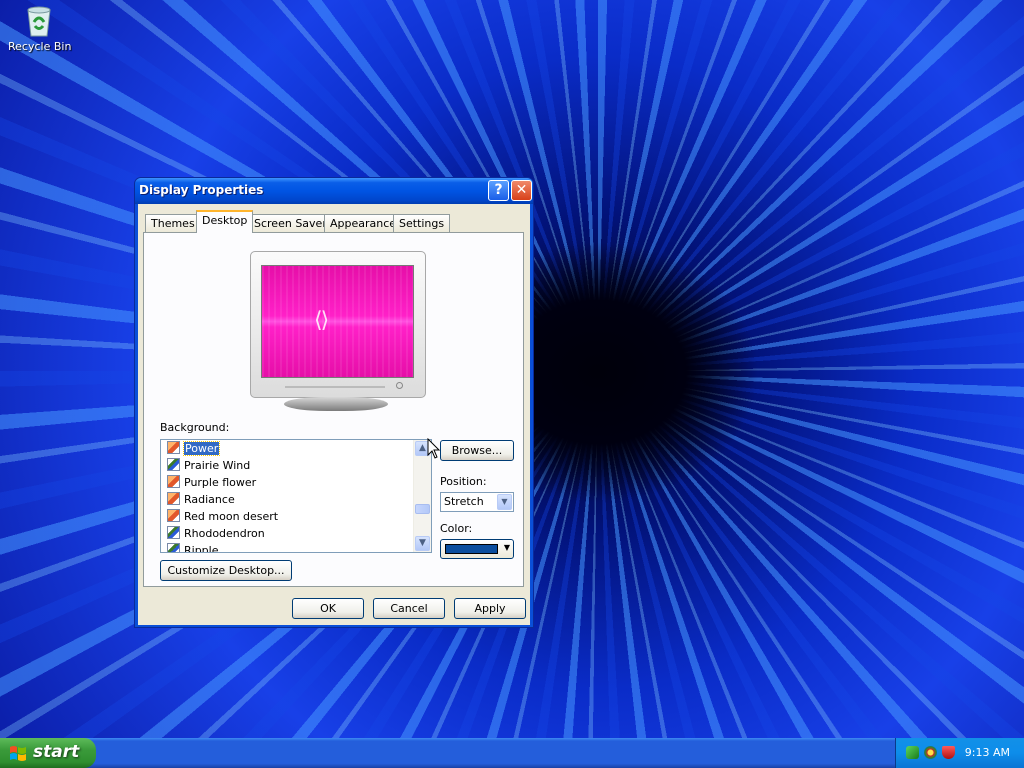 The height and width of the screenshot is (768, 1024). What do you see at coordinates (201, 190) in the screenshot?
I see `window-title: Display Properties` at bounding box center [201, 190].